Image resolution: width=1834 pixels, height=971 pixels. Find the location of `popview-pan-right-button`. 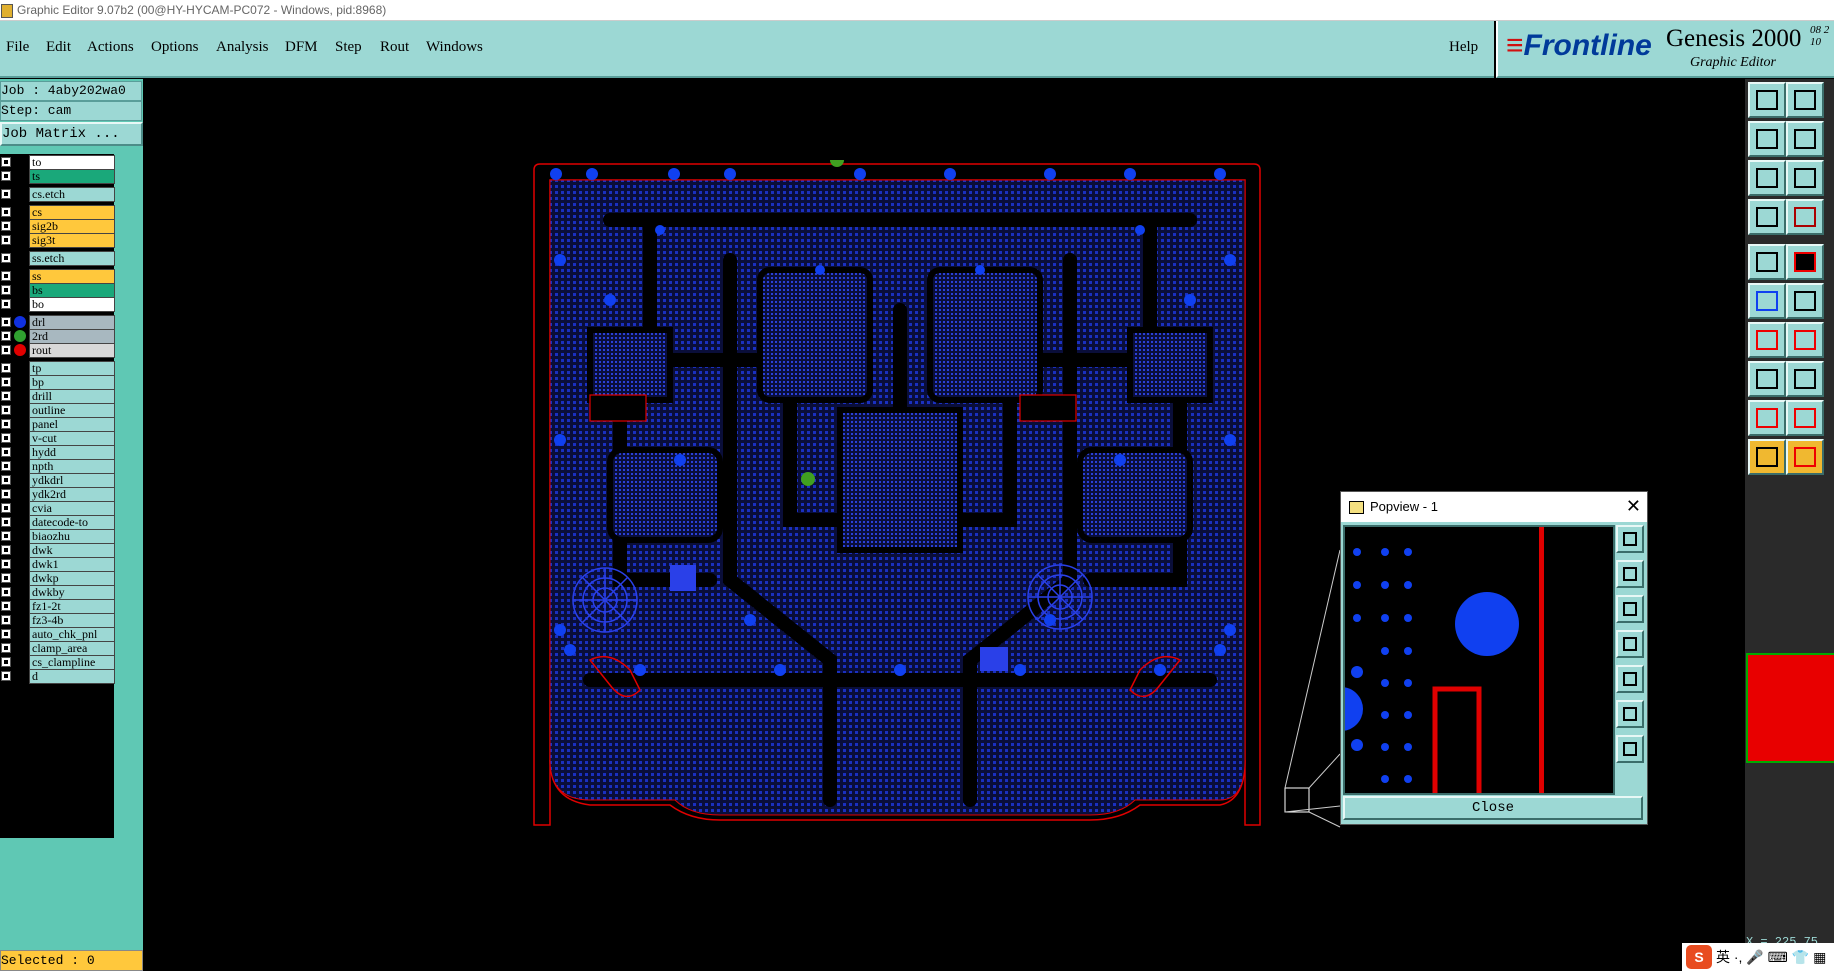

popview-pan-right-button is located at coordinates (1630, 679).